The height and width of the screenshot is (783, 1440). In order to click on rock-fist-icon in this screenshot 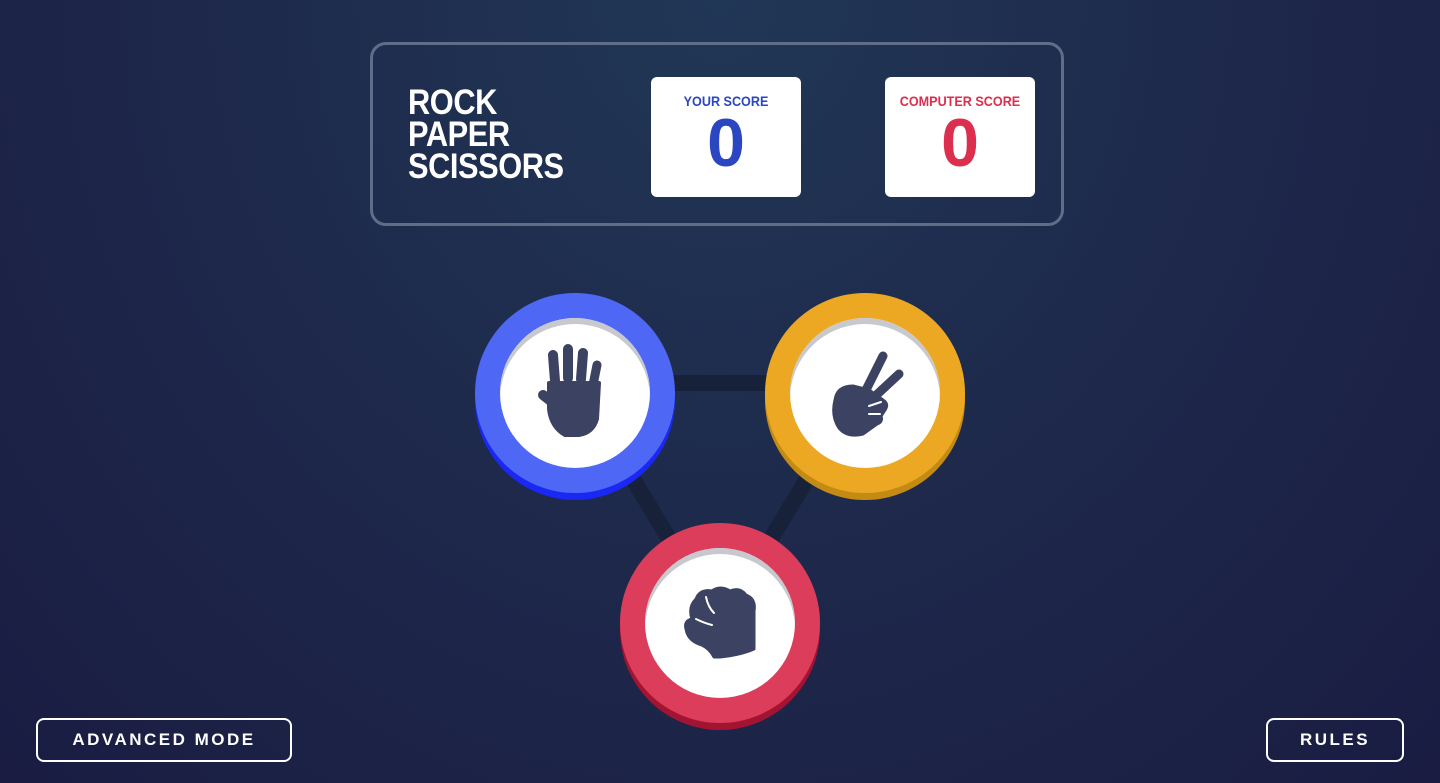, I will do `click(720, 622)`.